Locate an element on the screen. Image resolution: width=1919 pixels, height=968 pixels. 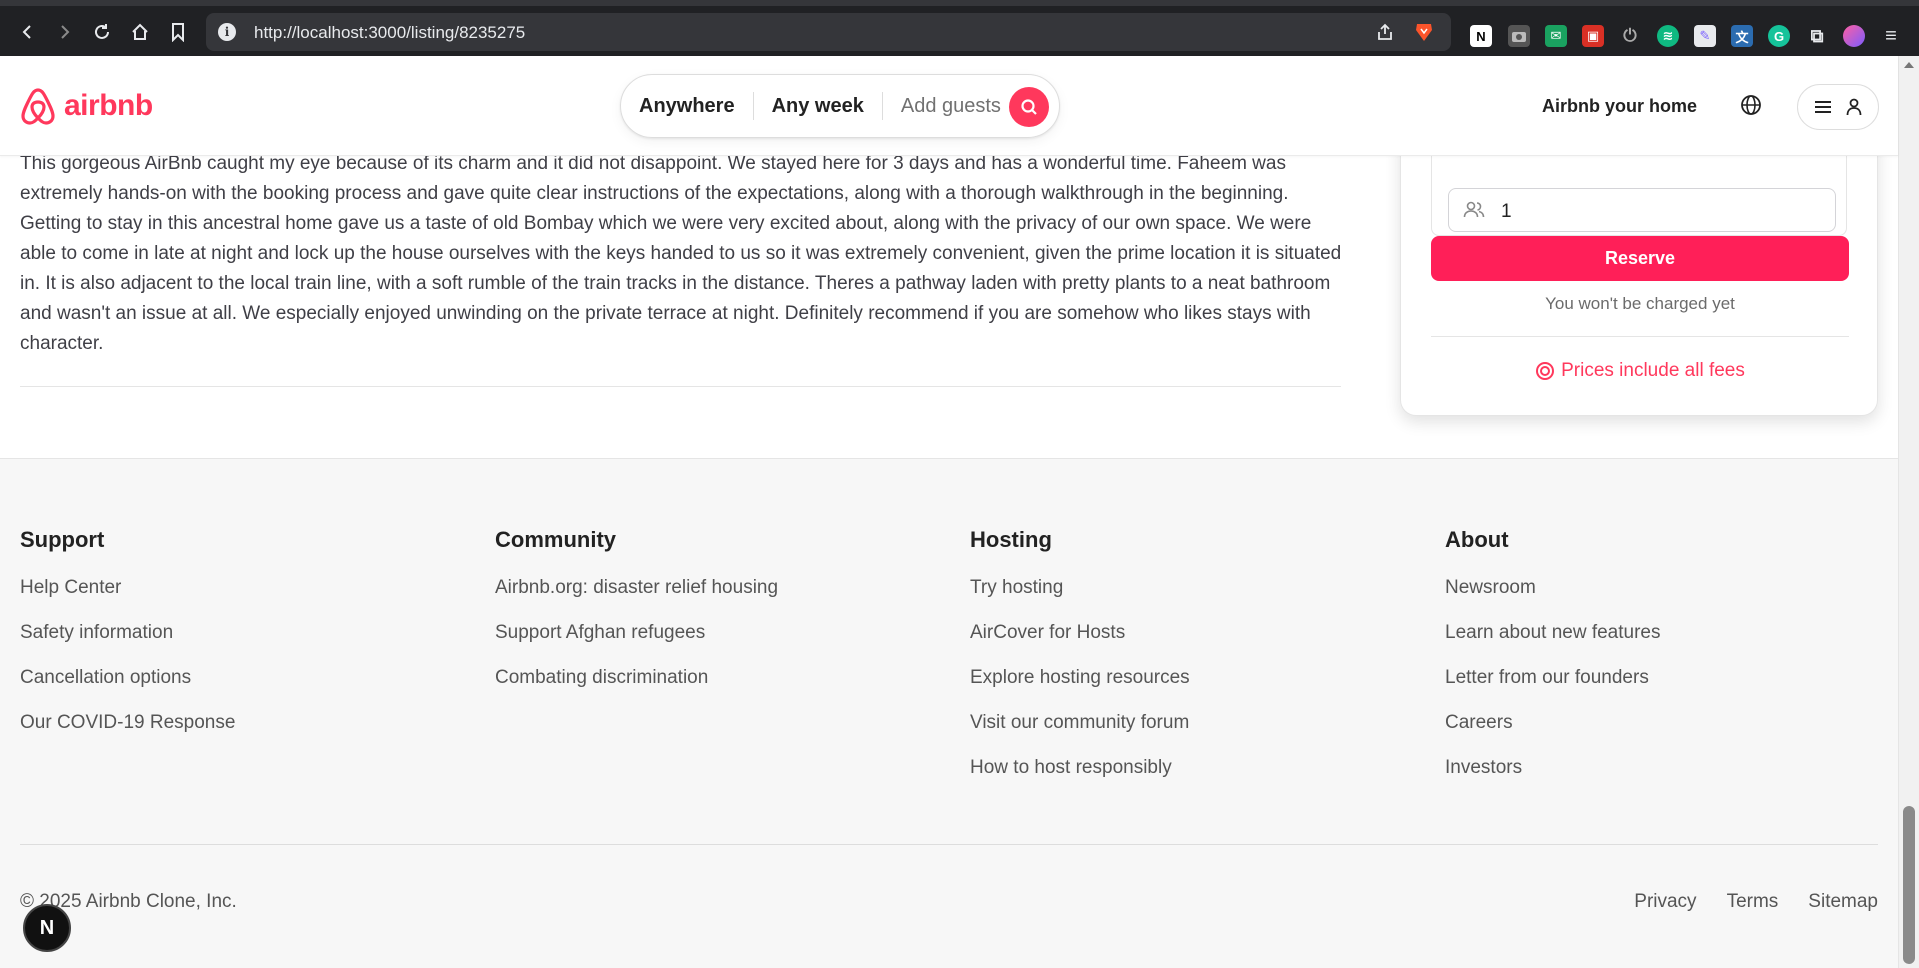
footer-heading: Hosting is located at coordinates (1011, 539).